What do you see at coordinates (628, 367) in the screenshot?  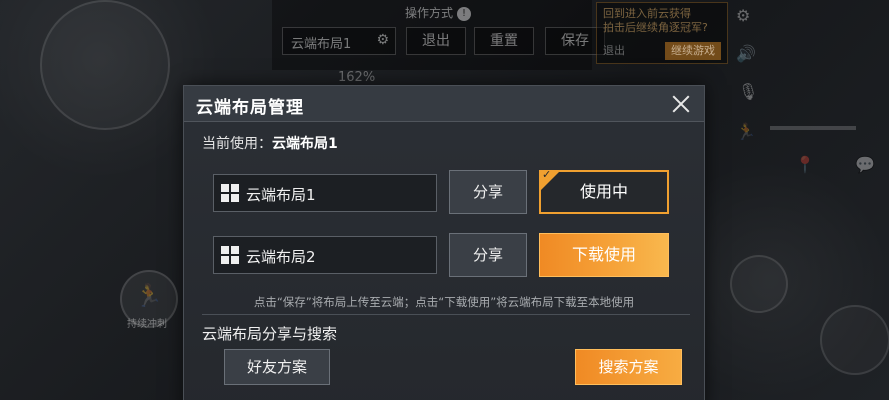 I see `search-plans-button: 搜索方案` at bounding box center [628, 367].